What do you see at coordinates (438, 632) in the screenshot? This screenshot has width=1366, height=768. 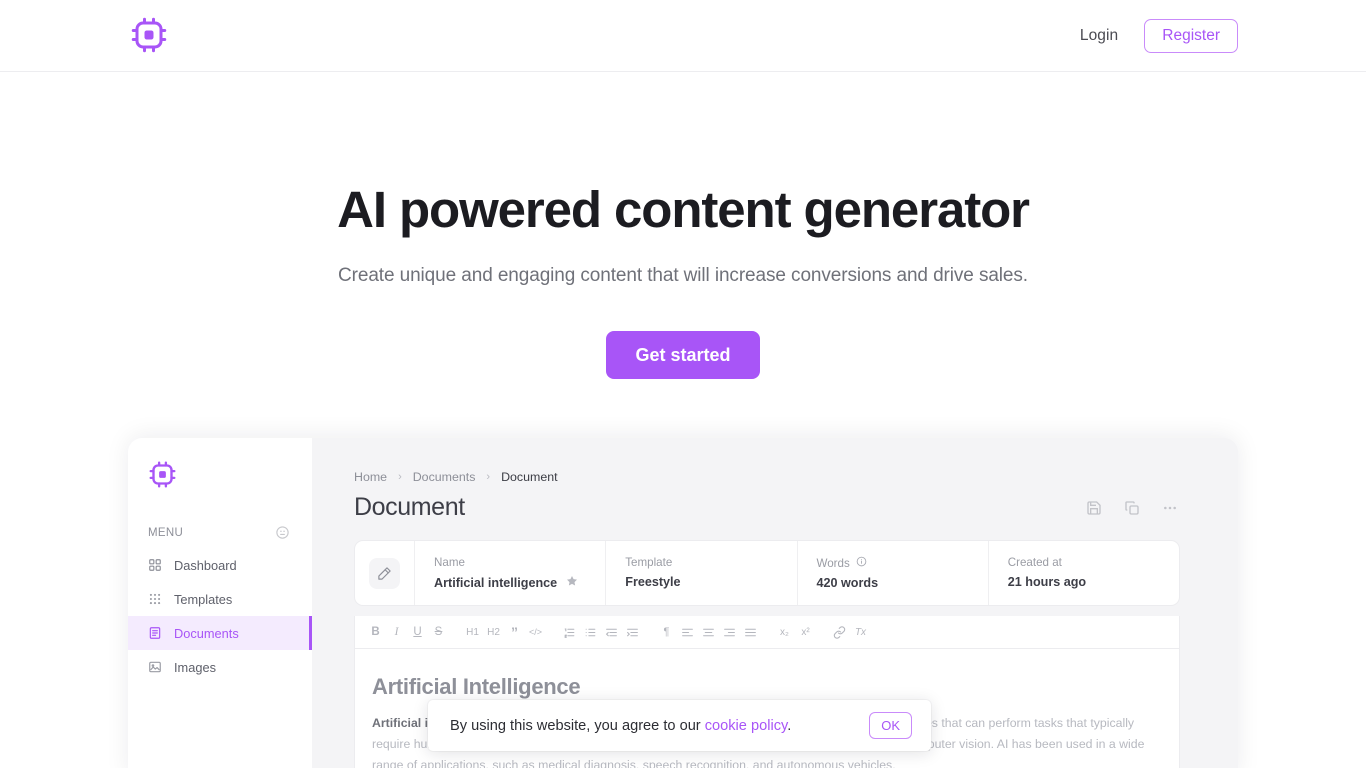 I see `toolbar-strikethrough-button: S` at bounding box center [438, 632].